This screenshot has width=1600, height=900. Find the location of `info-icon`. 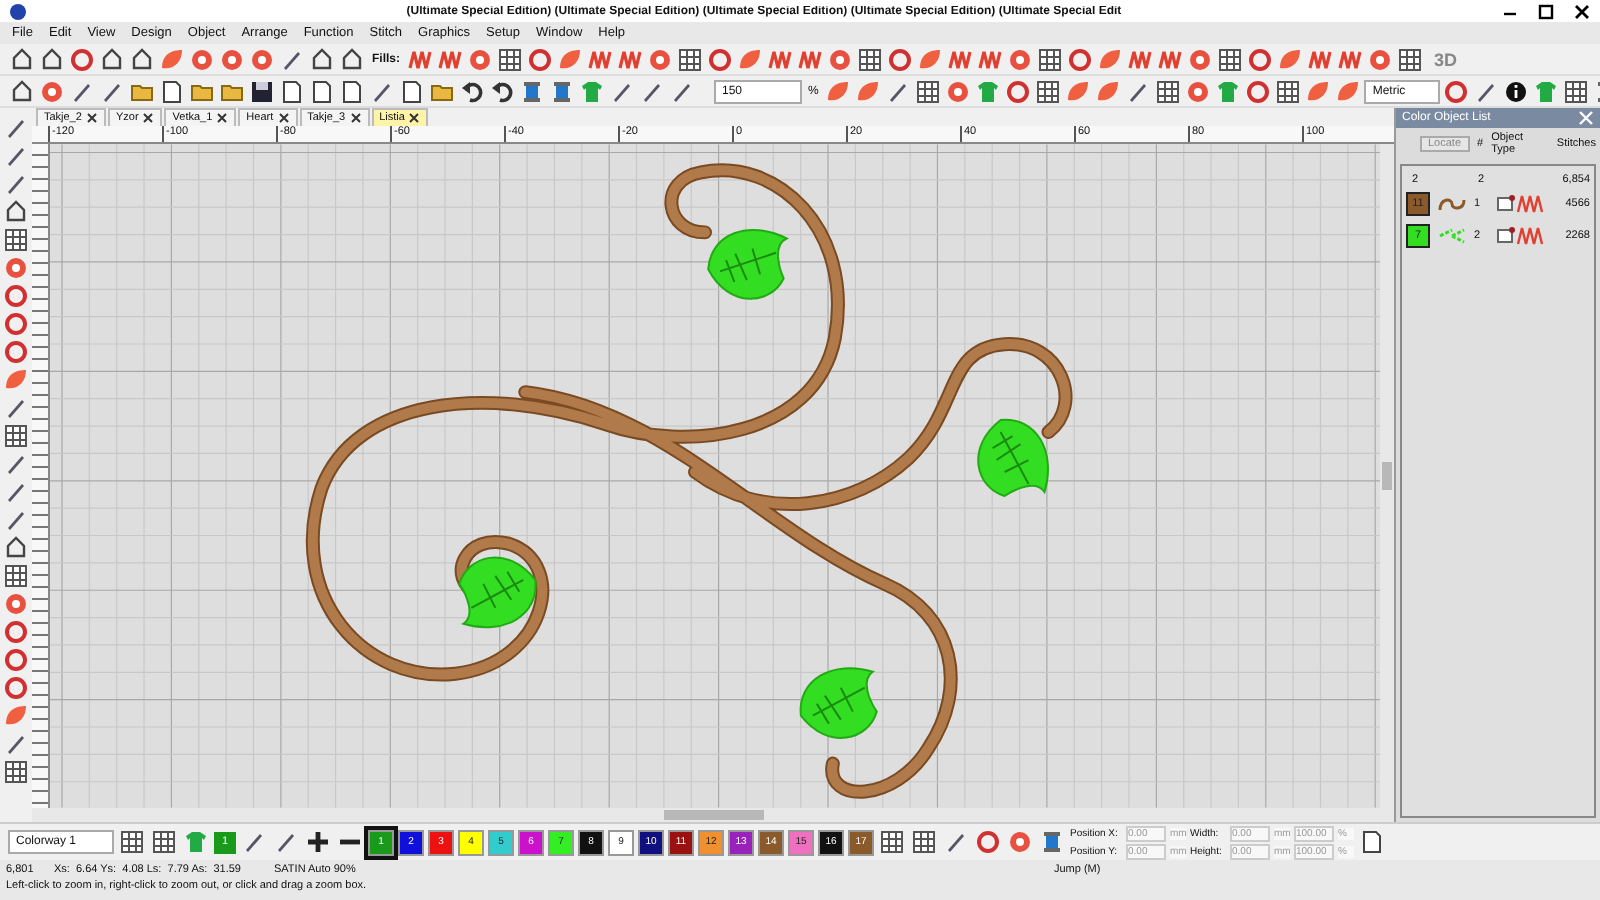

info-icon is located at coordinates (1516, 91).